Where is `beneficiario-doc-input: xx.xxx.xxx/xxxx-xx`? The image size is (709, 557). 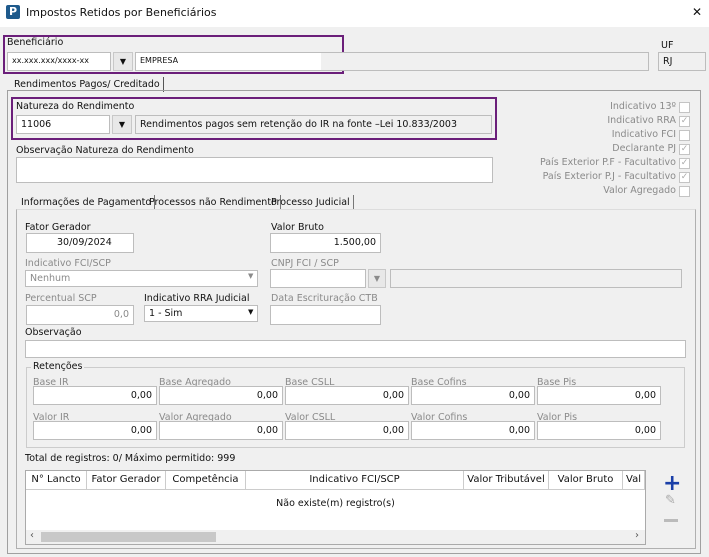
beneficiario-doc-input: xx.xxx.xxx/xxxx-xx is located at coordinates (59, 61).